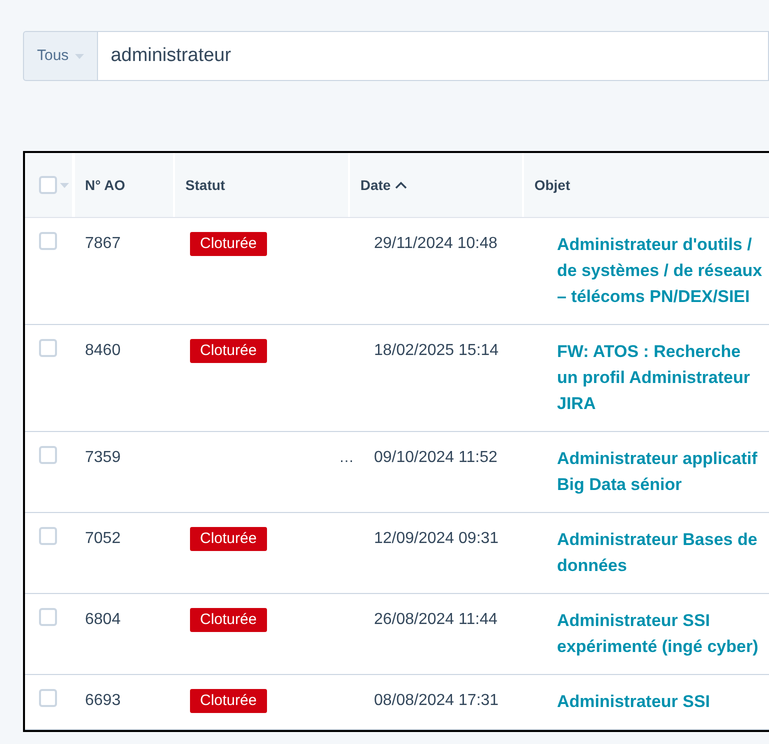 This screenshot has width=769, height=744. I want to click on column-header: N° AO, so click(105, 185).